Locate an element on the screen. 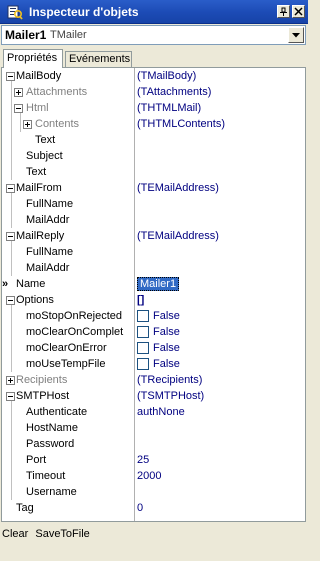 Image resolution: width=320 pixels, height=561 pixels. property-label: Authenticate is located at coordinates (57, 412).